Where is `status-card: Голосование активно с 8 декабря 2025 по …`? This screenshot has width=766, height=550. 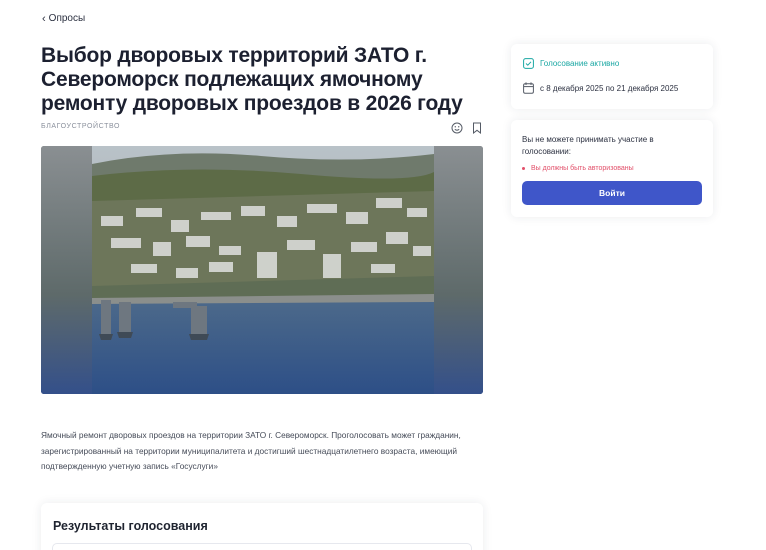 status-card: Голосование активно с 8 декабря 2025 по … is located at coordinates (612, 76).